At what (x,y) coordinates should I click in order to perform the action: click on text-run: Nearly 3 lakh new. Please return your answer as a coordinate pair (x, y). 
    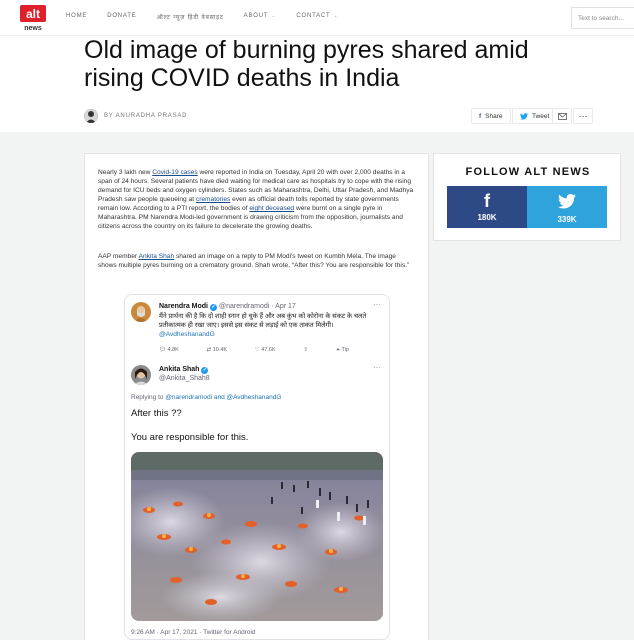
    Looking at the image, I should click on (125, 172).